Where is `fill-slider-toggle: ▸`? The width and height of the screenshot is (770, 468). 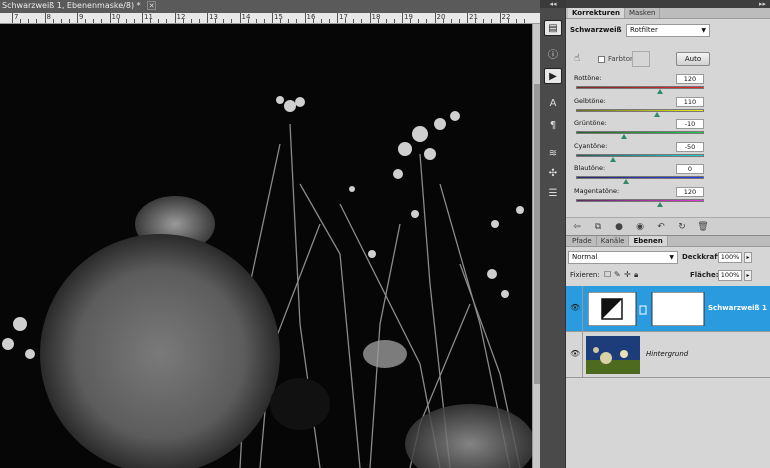
fill-slider-toggle: ▸ is located at coordinates (748, 275).